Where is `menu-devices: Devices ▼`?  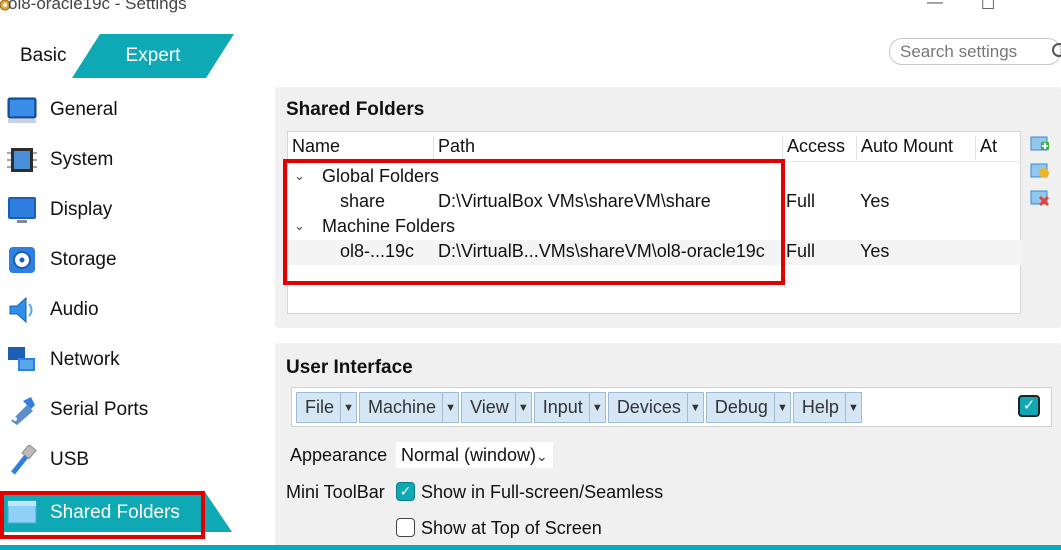
menu-devices: Devices ▼ is located at coordinates (655, 407).